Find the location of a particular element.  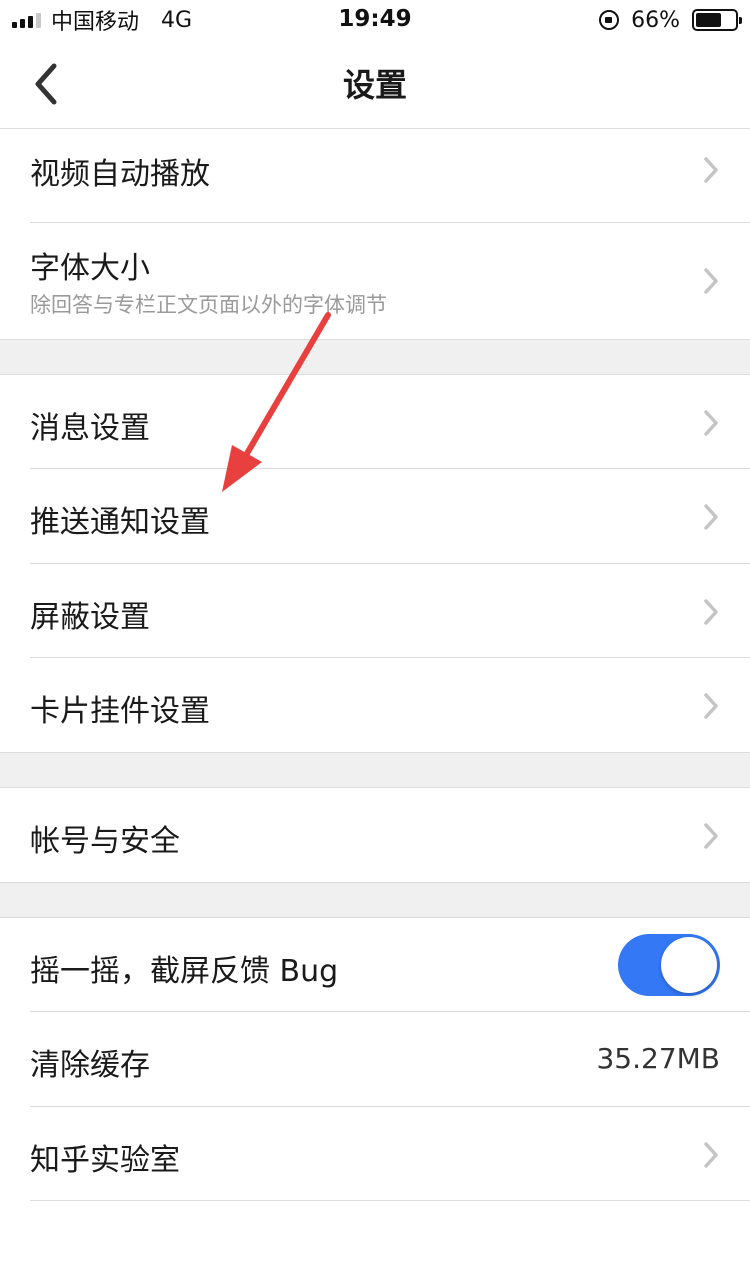

battery-percent: 66% is located at coordinates (655, 20).